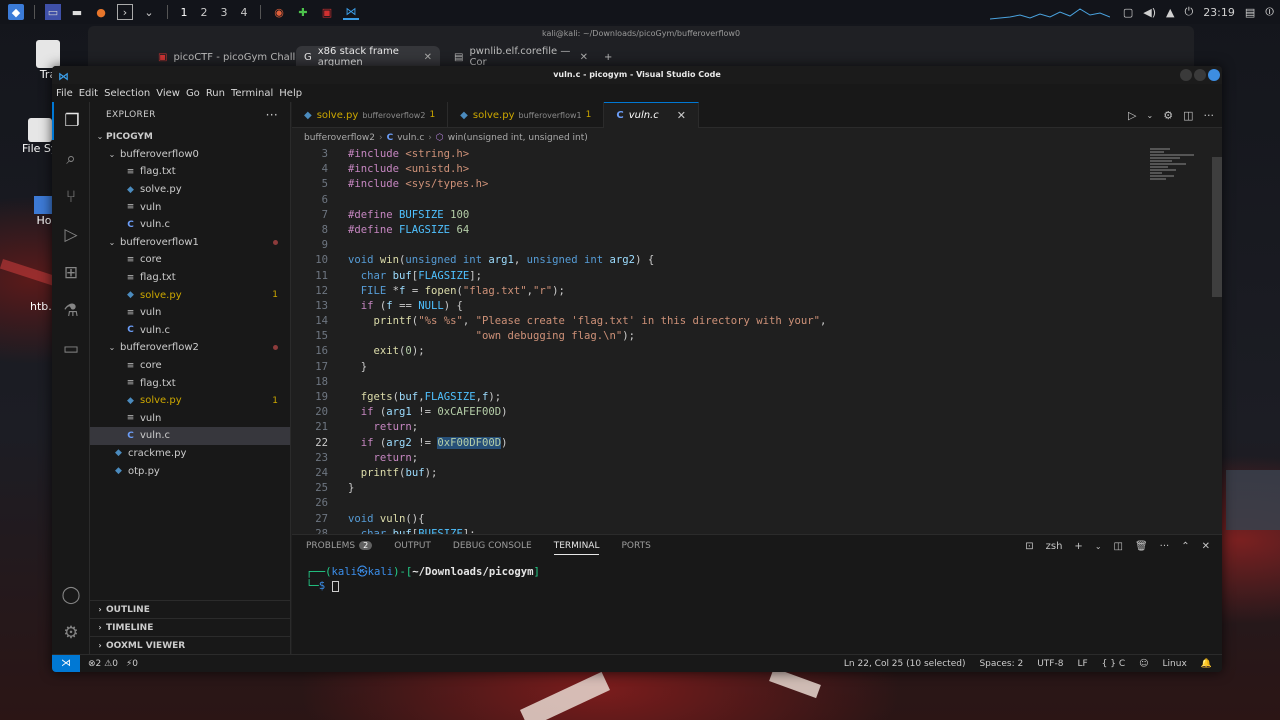  What do you see at coordinates (1128, 12) in the screenshot?
I see `window-icon: ▢` at bounding box center [1128, 12].